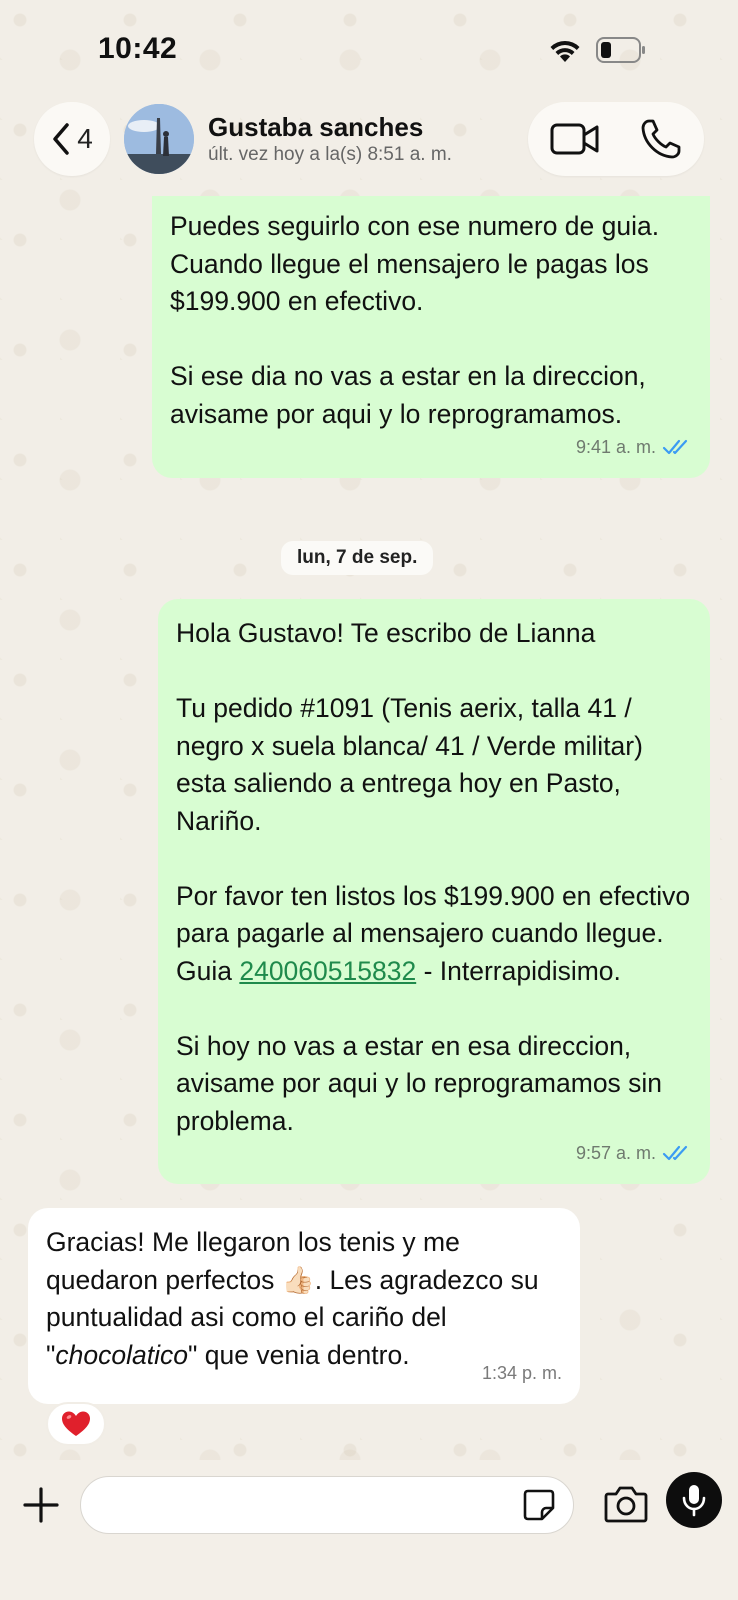  I want to click on back-chevron-icon, so click(61, 139).